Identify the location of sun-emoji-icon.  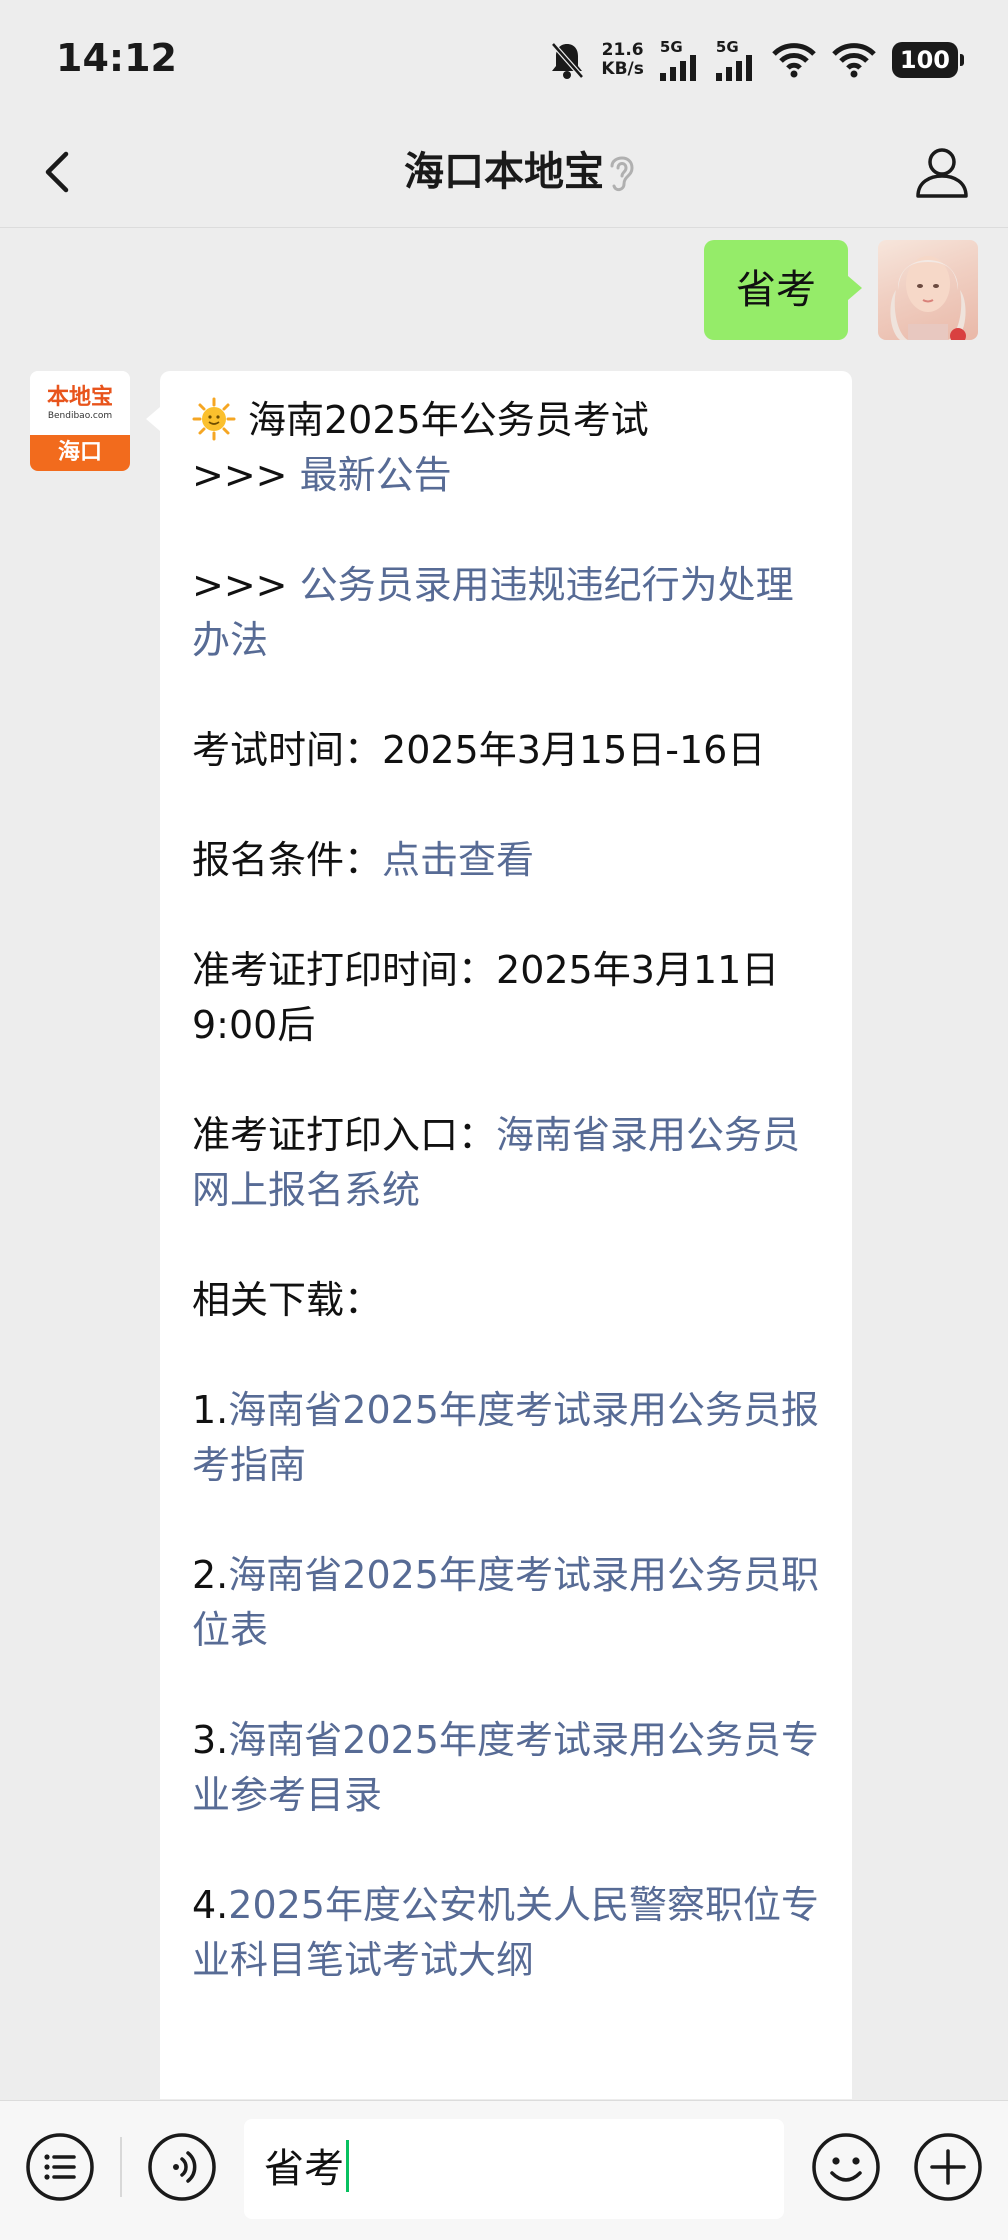
(214, 419).